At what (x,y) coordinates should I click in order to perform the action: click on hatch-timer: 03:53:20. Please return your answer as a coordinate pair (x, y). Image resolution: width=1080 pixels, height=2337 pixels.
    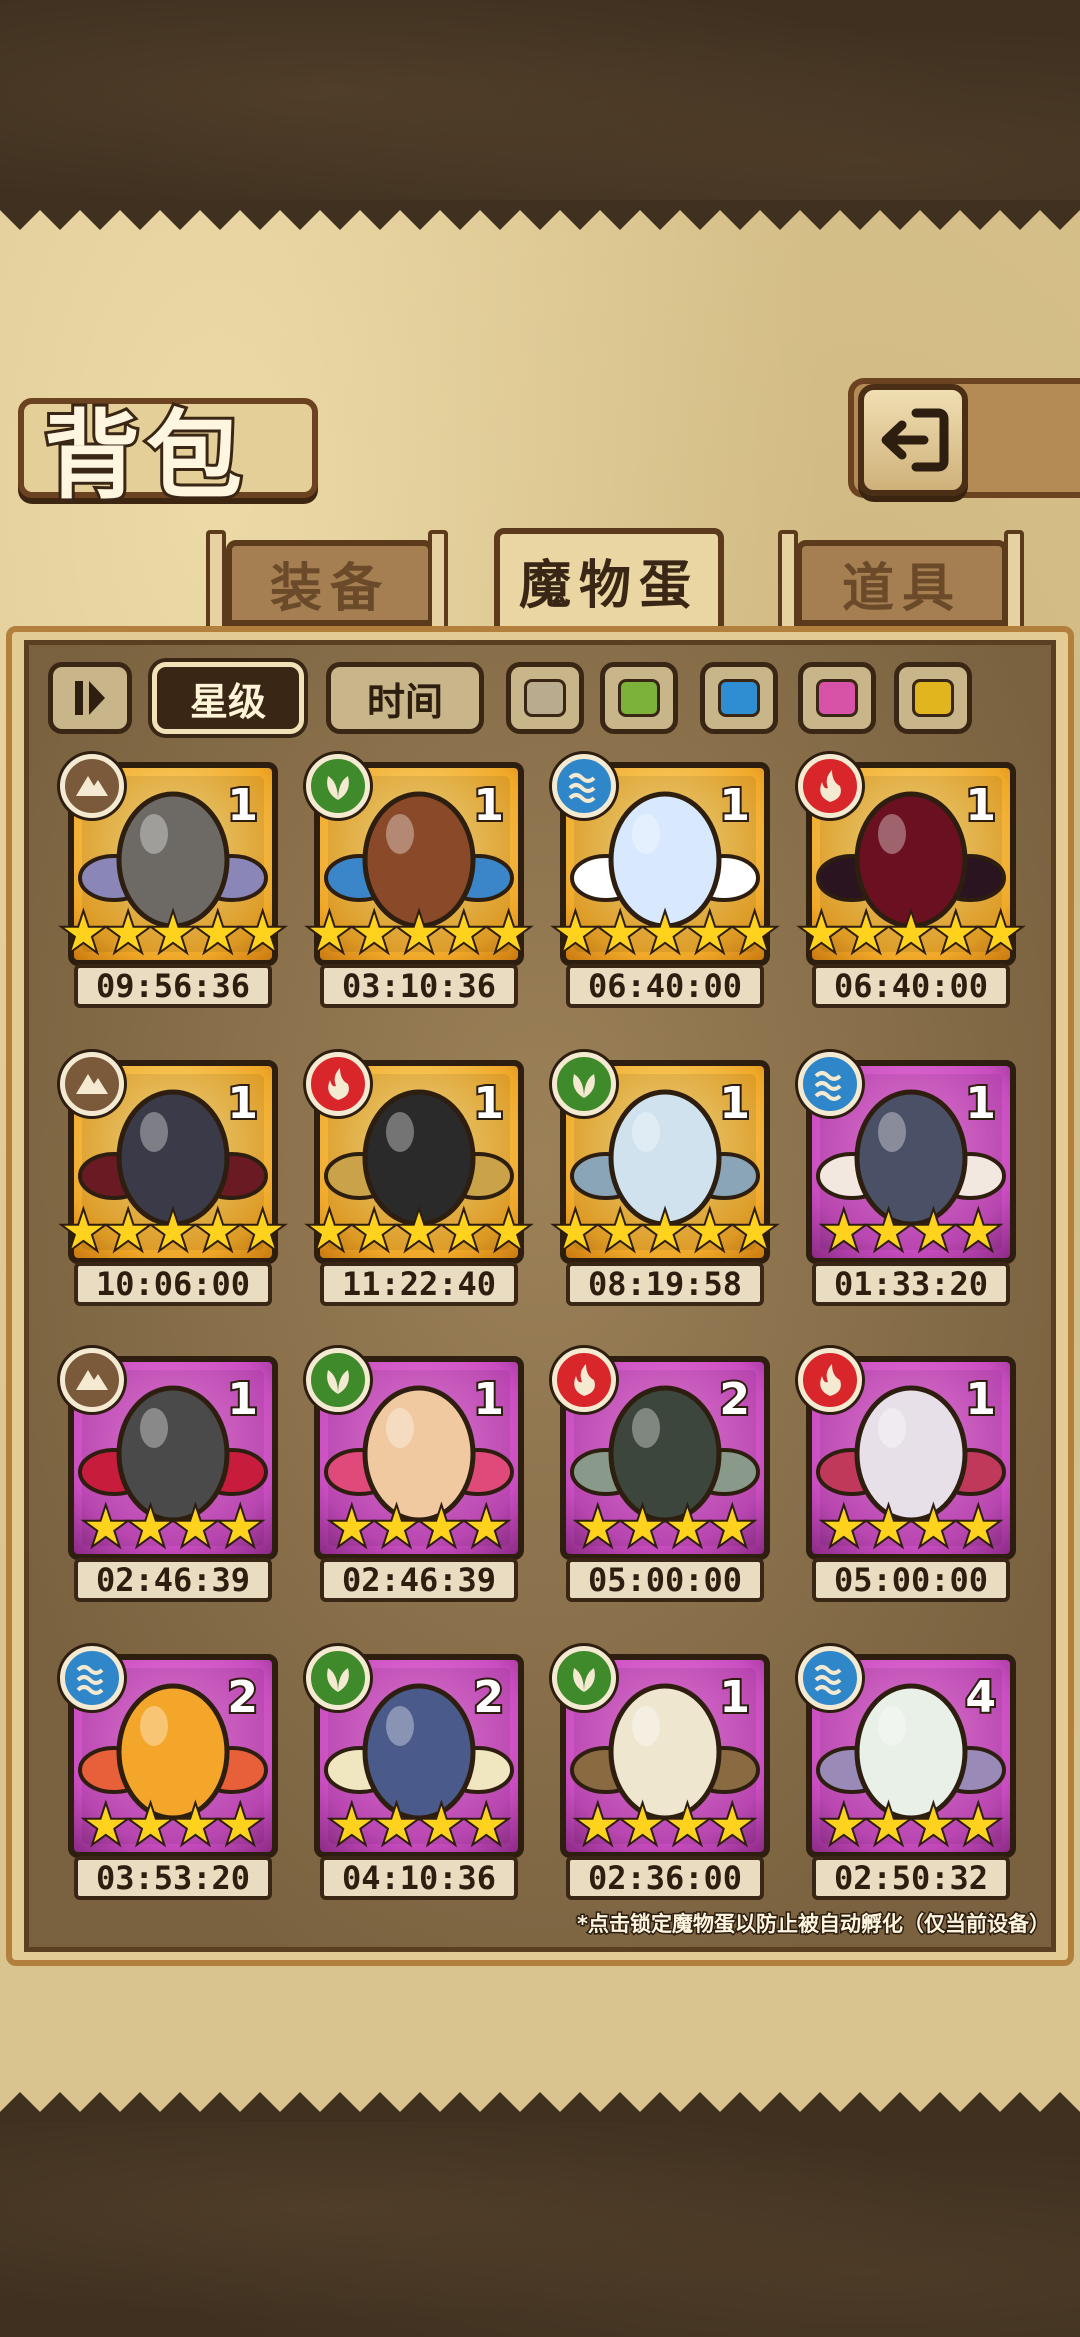
    Looking at the image, I should click on (173, 1878).